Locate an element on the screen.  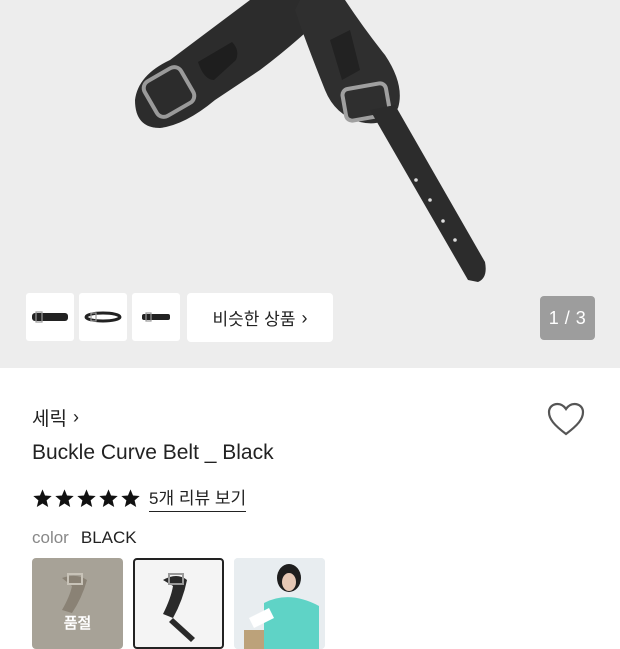
color-swatches: 품절 is located at coordinates (178, 603).